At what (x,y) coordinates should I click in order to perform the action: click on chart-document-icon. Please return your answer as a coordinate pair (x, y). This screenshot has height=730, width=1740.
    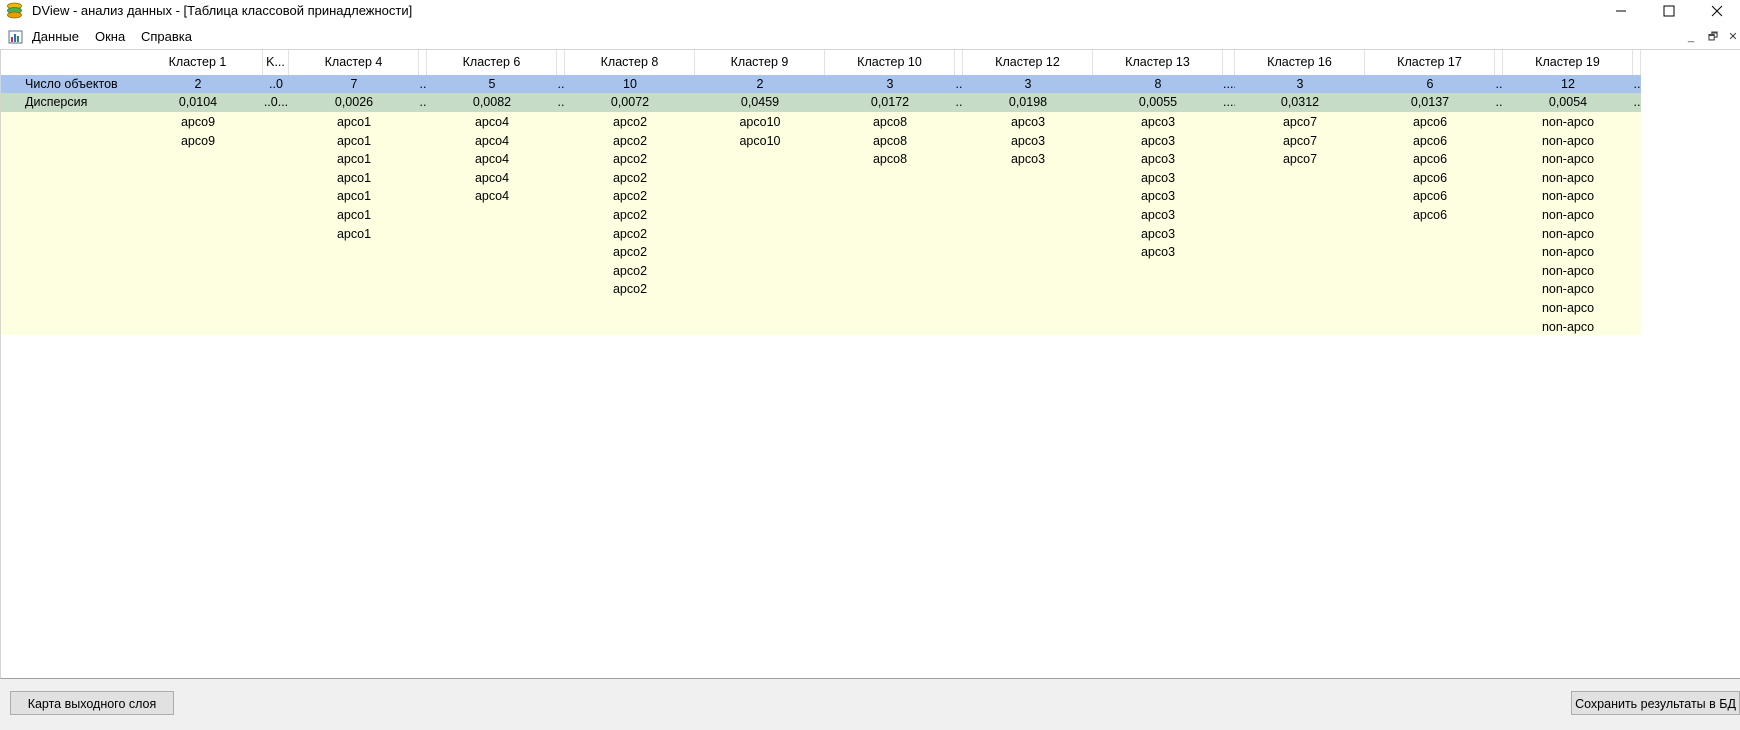
    Looking at the image, I should click on (15, 37).